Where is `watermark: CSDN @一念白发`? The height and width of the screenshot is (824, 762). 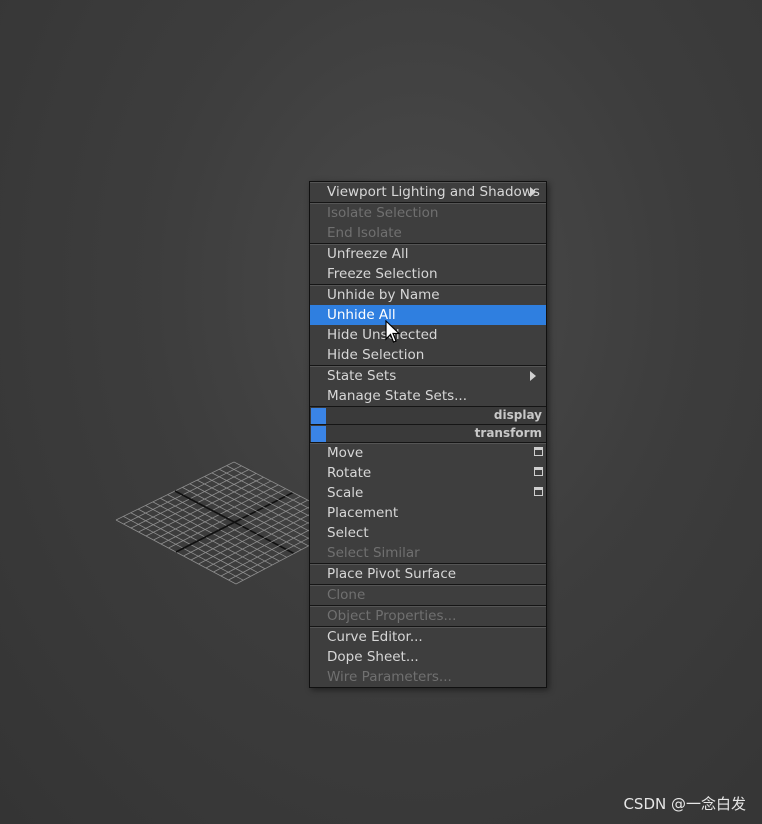
watermark: CSDN @一念白发 is located at coordinates (684, 804).